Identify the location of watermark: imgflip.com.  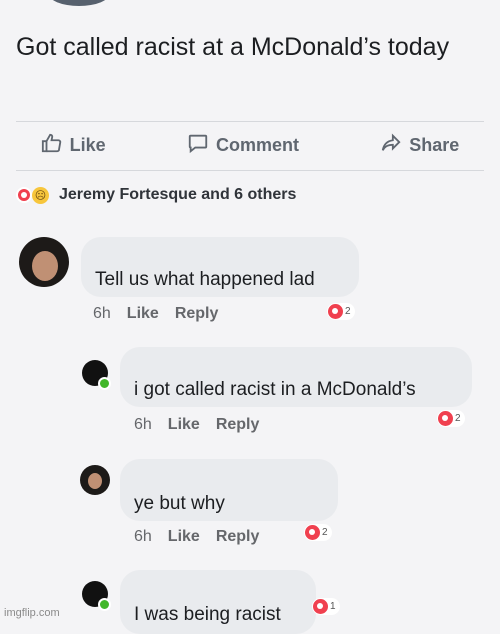
(32, 613).